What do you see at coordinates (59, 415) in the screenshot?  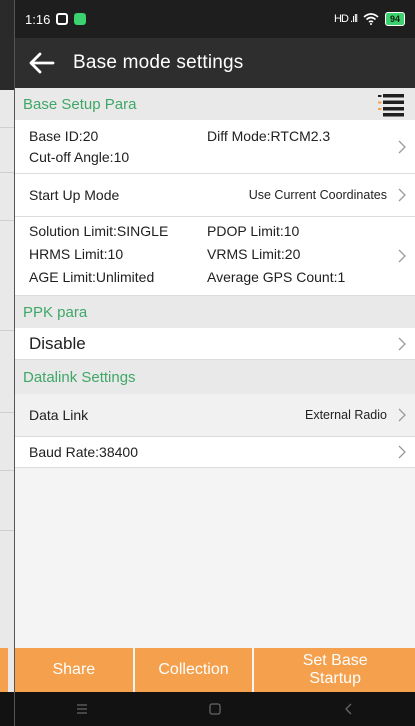 I see `data-link-label: Data Link` at bounding box center [59, 415].